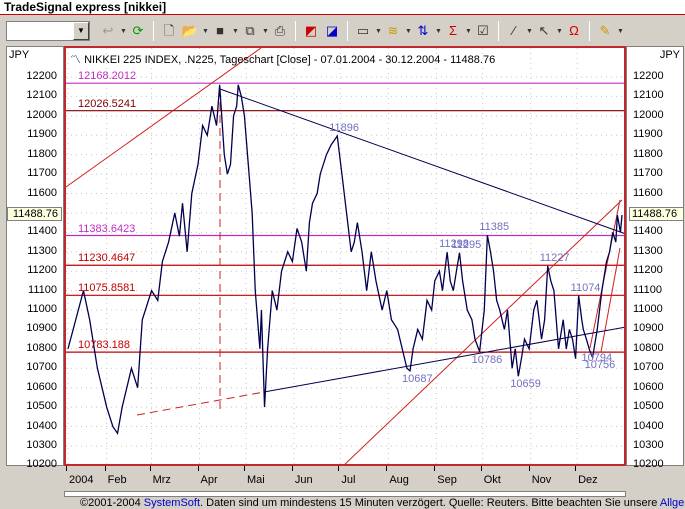 The width and height of the screenshot is (685, 509). What do you see at coordinates (107, 288) in the screenshot?
I see `level-label: 11075.8581` at bounding box center [107, 288].